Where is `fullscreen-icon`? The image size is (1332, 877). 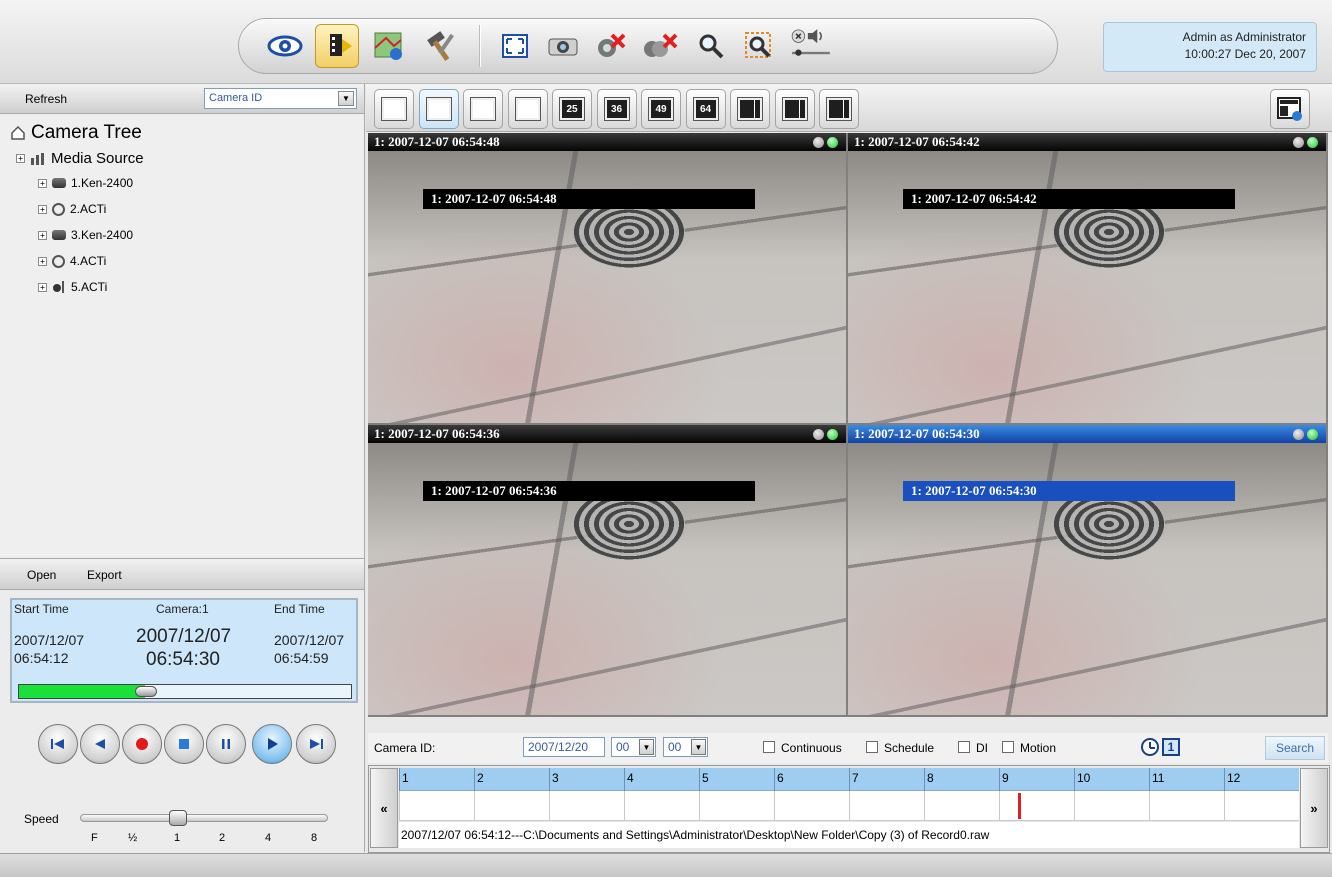
fullscreen-icon is located at coordinates (515, 46).